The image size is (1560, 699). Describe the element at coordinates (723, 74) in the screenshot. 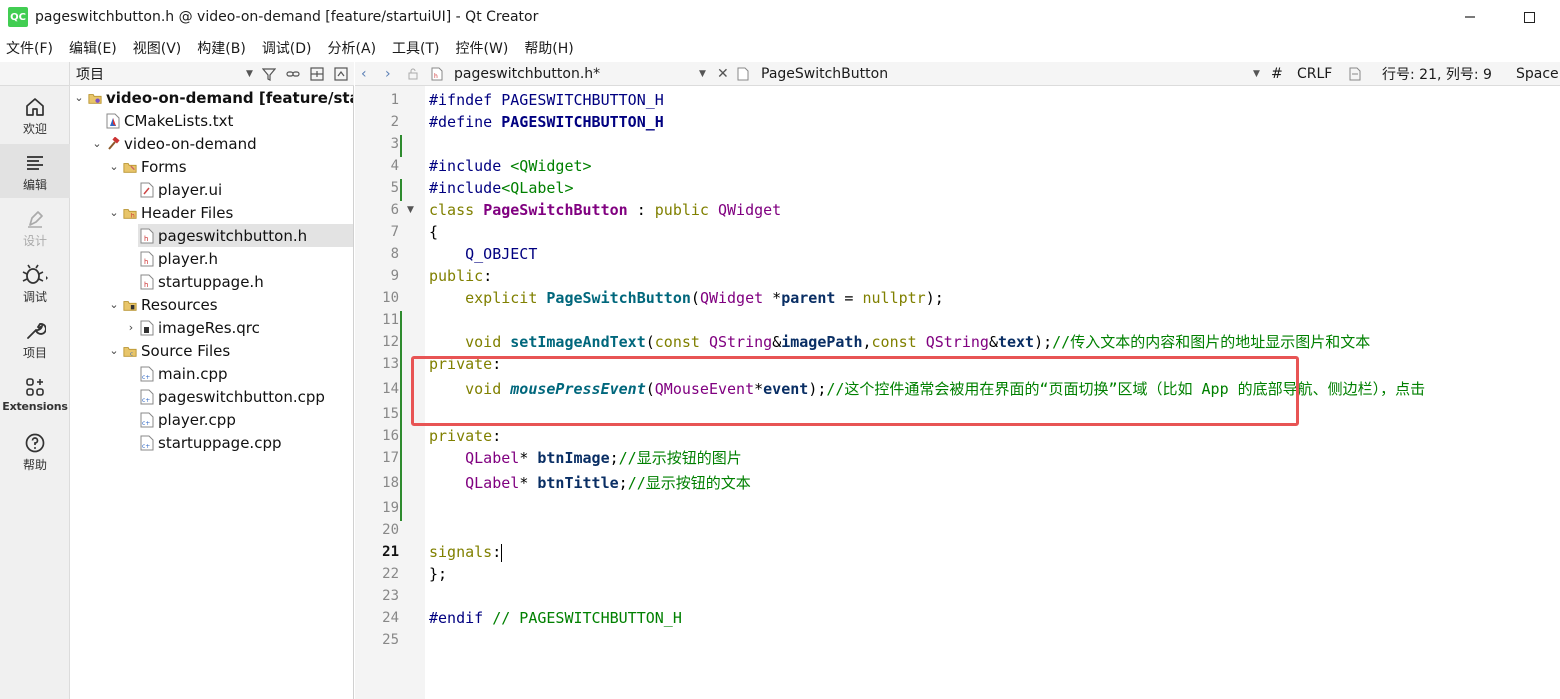

I see `close-icon: ✕` at that location.